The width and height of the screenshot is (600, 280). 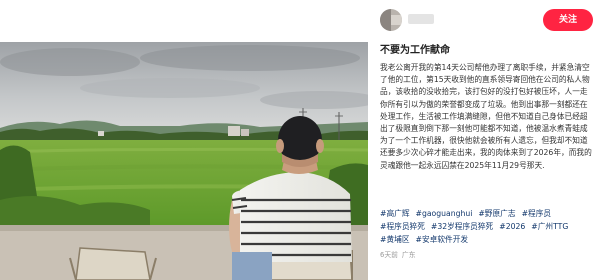 What do you see at coordinates (444, 213) in the screenshot?
I see `hashtag-link: #gaoguanghui` at bounding box center [444, 213].